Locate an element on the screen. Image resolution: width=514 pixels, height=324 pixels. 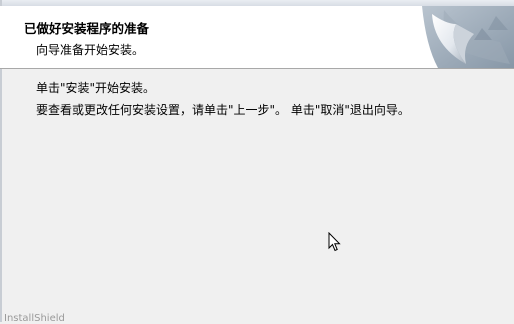
installshield-page-curl-icon is located at coordinates (459, 37).